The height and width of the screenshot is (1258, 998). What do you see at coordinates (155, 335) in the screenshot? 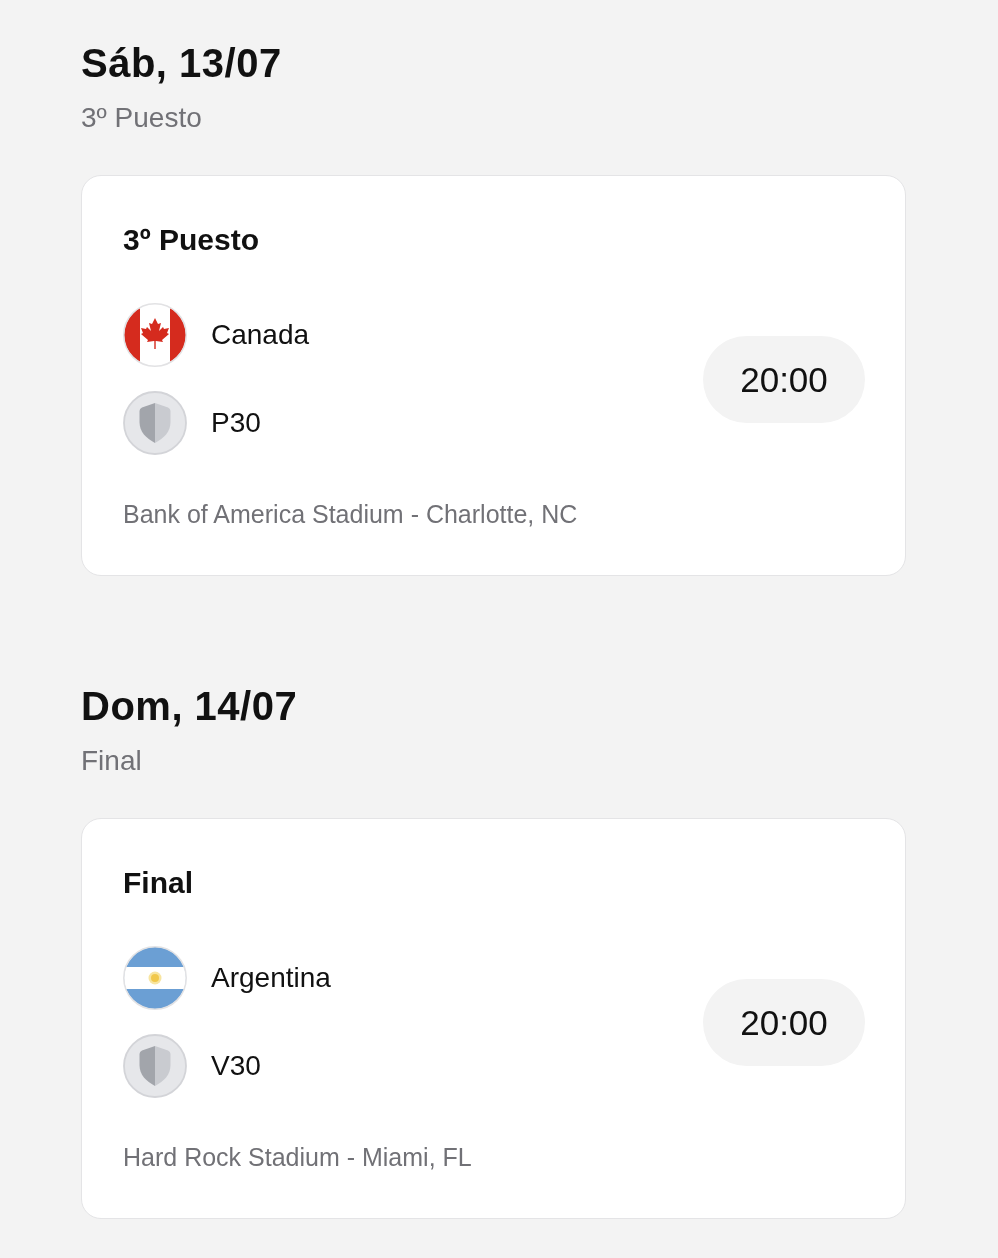
I see `canada-flag-icon` at bounding box center [155, 335].